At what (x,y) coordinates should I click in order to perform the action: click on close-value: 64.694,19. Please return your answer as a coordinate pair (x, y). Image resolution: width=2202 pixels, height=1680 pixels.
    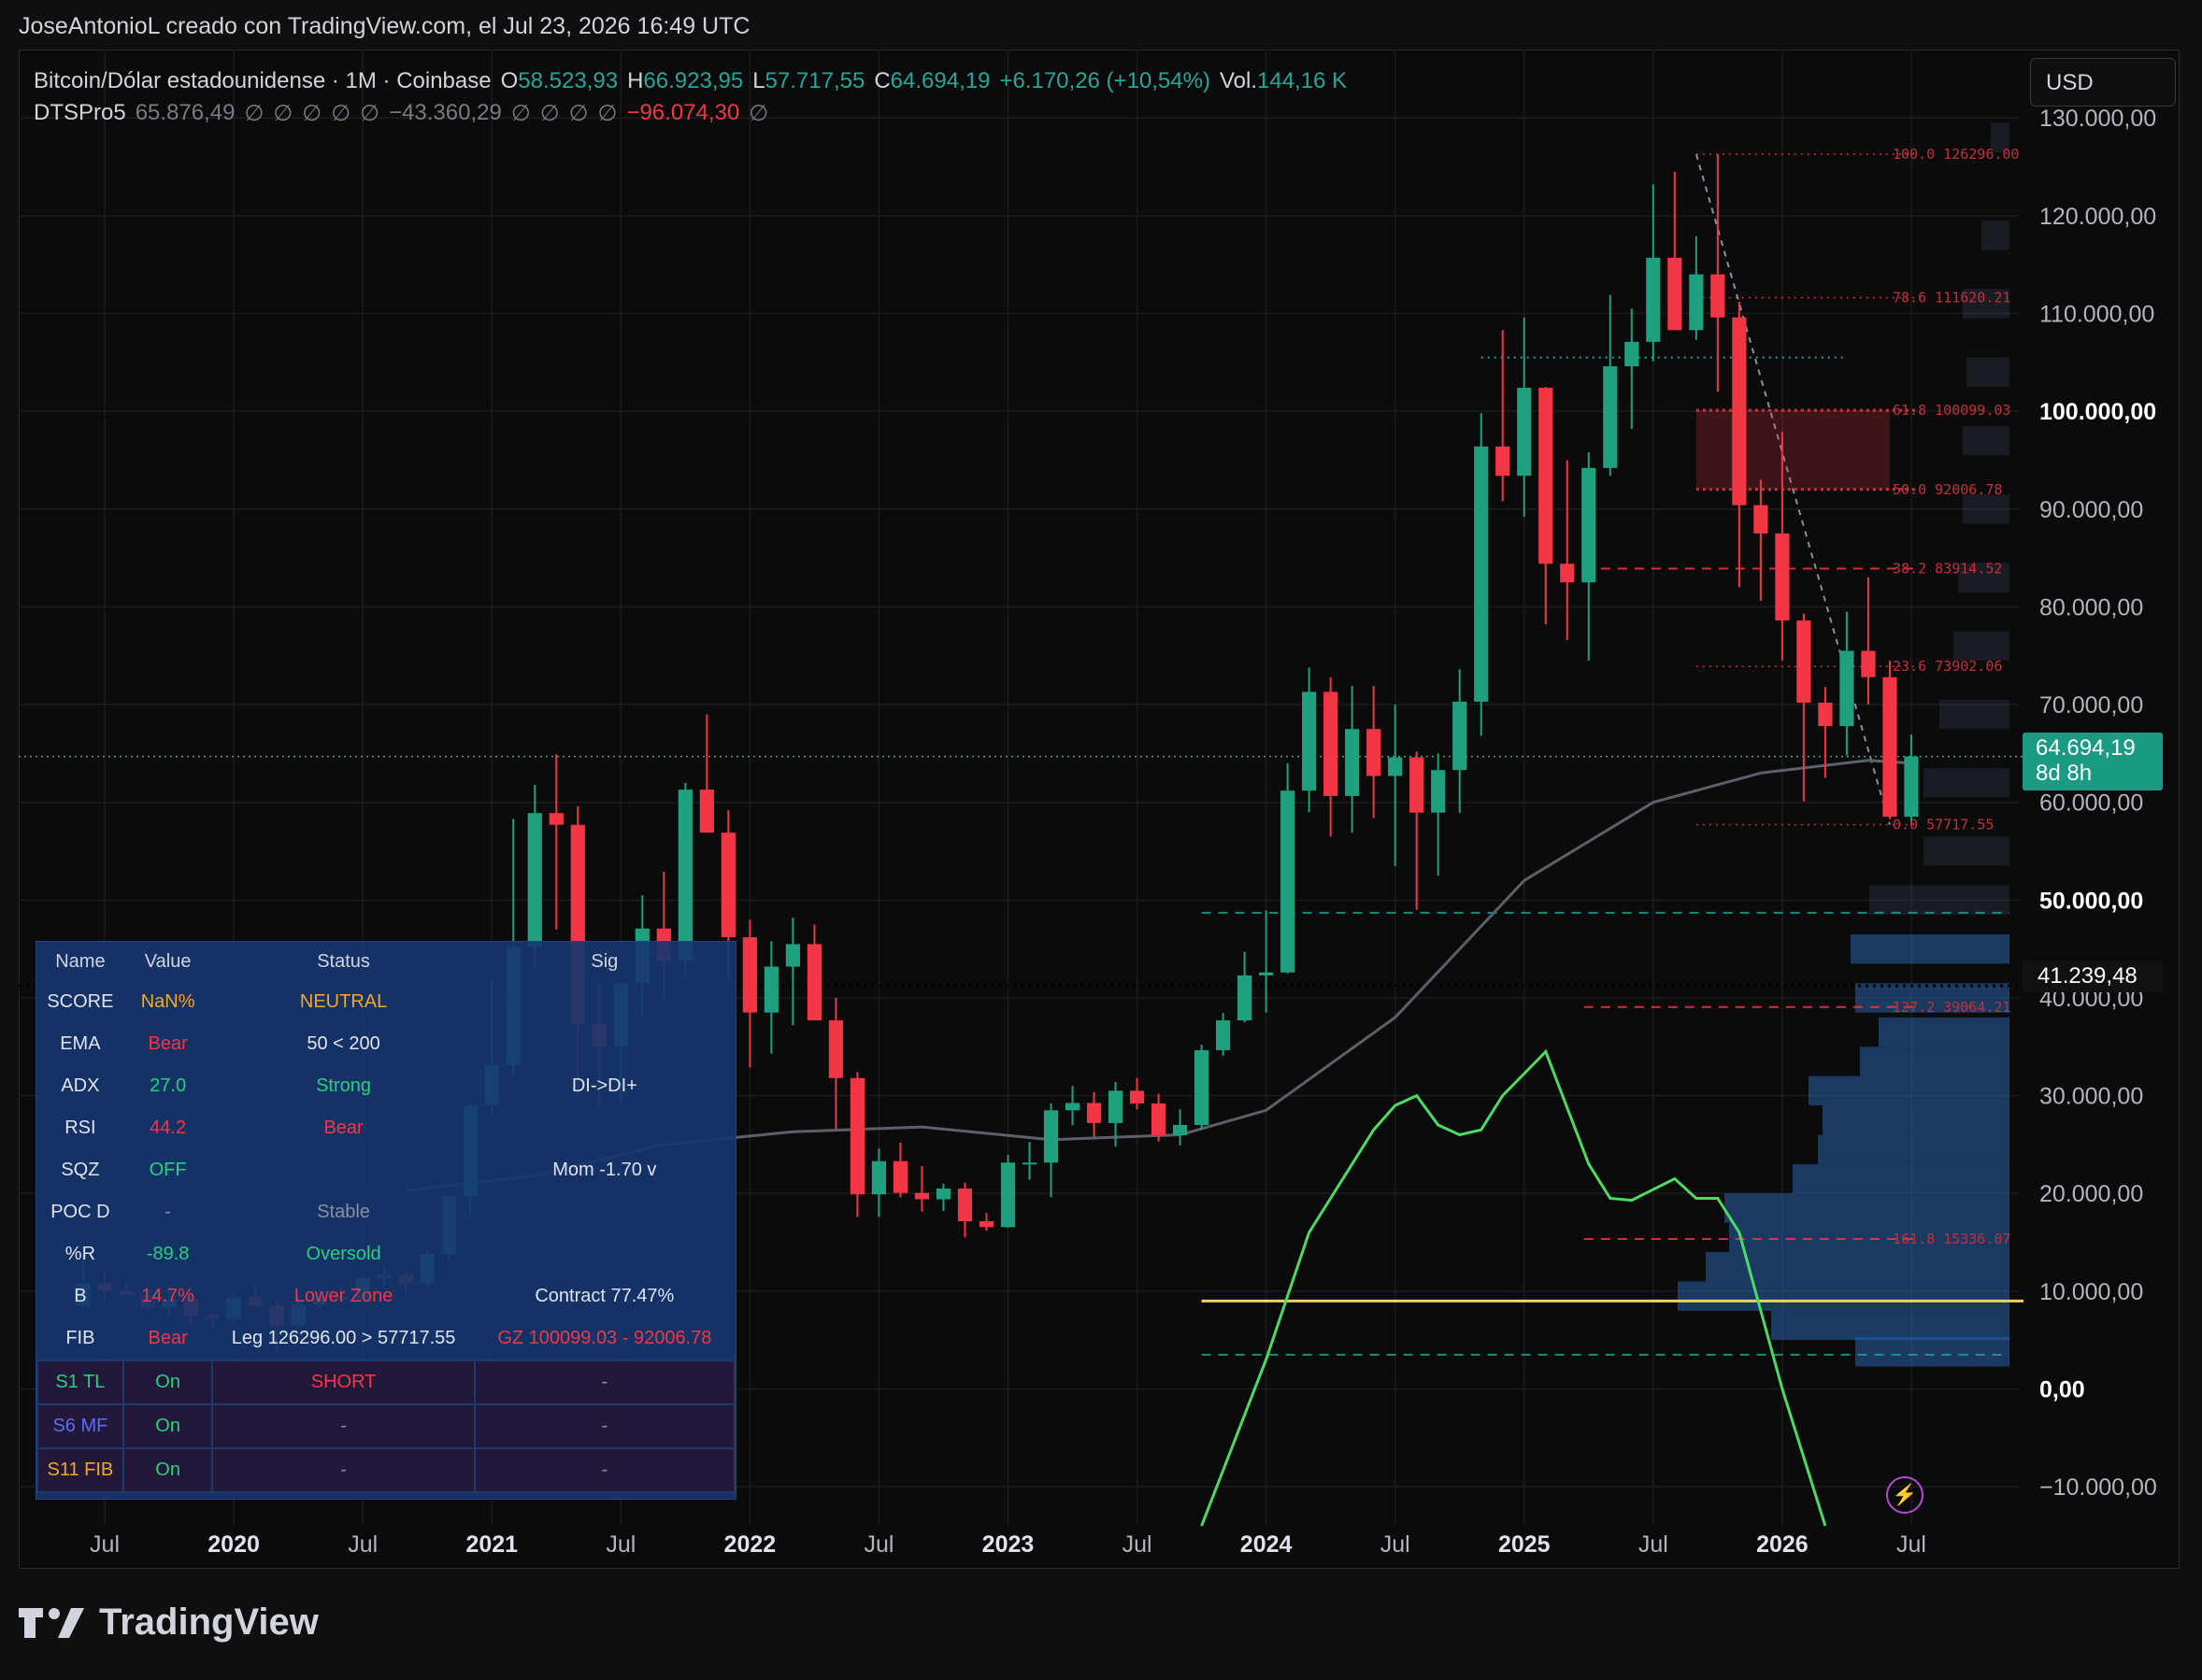
    Looking at the image, I should click on (940, 80).